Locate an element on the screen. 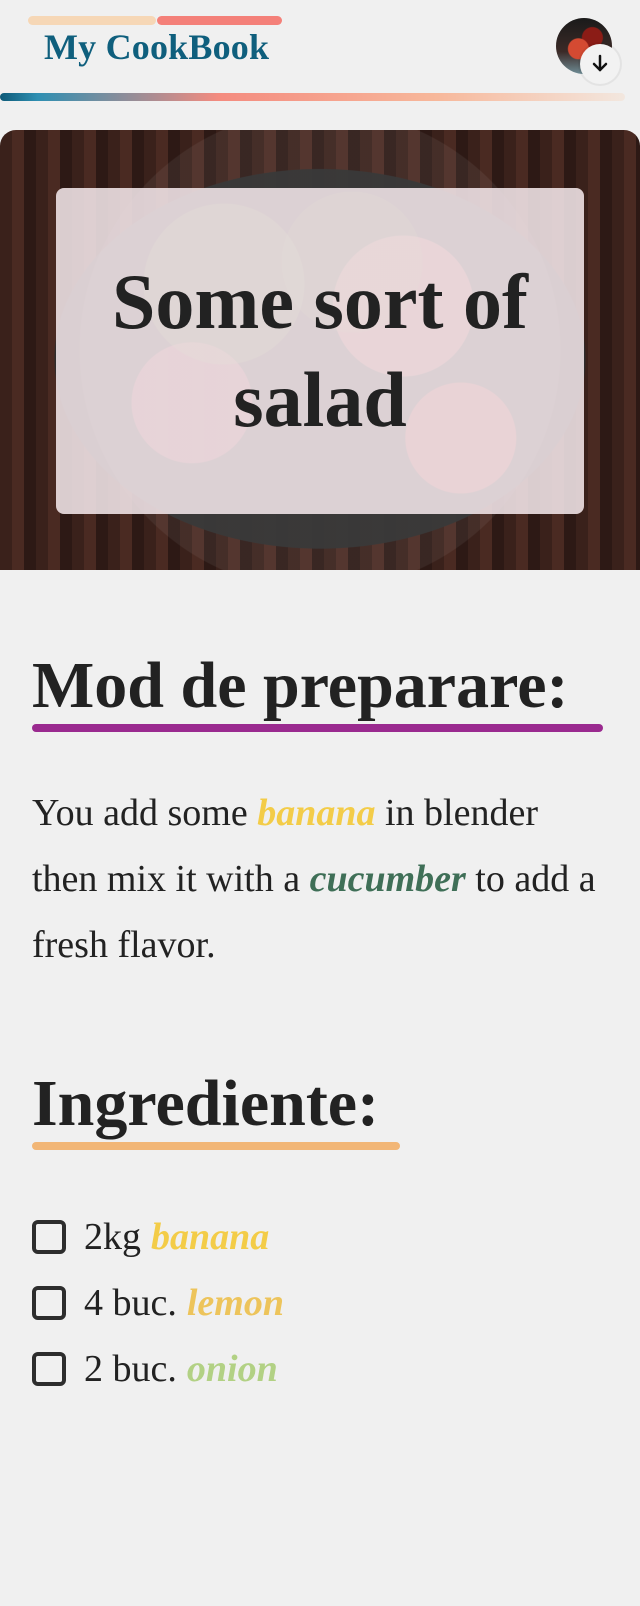 The width and height of the screenshot is (640, 1606). ingredient-item: 2 buc. onion is located at coordinates (322, 1369).